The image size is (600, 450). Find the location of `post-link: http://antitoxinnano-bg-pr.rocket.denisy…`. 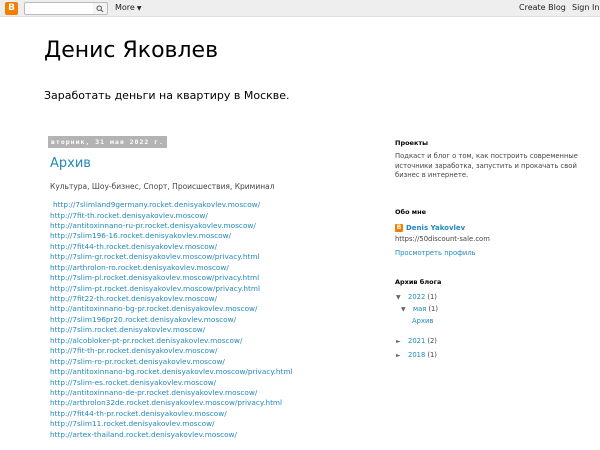

post-link: http://antitoxinnano-bg-pr.rocket.denisy… is located at coordinates (215, 309).